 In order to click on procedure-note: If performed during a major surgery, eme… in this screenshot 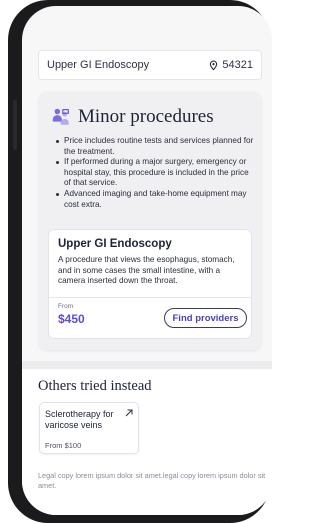, I will do `click(155, 173)`.